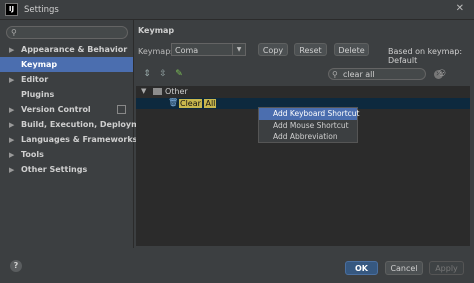 This screenshot has width=474, height=283. Describe the element at coordinates (39, 64) in the screenshot. I see `sidebar-item-label: Keymap` at that location.